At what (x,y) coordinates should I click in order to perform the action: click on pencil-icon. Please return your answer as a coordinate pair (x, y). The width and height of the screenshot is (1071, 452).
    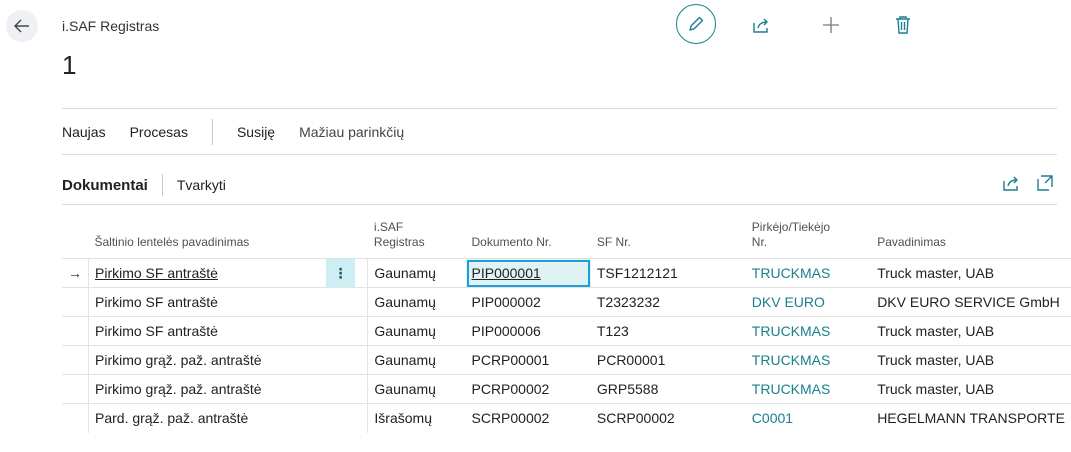
    Looking at the image, I should click on (696, 23).